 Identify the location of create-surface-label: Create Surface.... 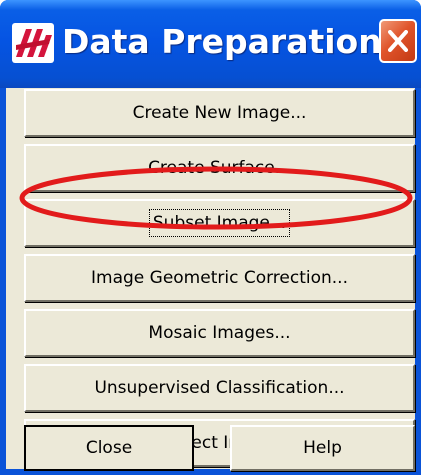
(219, 168).